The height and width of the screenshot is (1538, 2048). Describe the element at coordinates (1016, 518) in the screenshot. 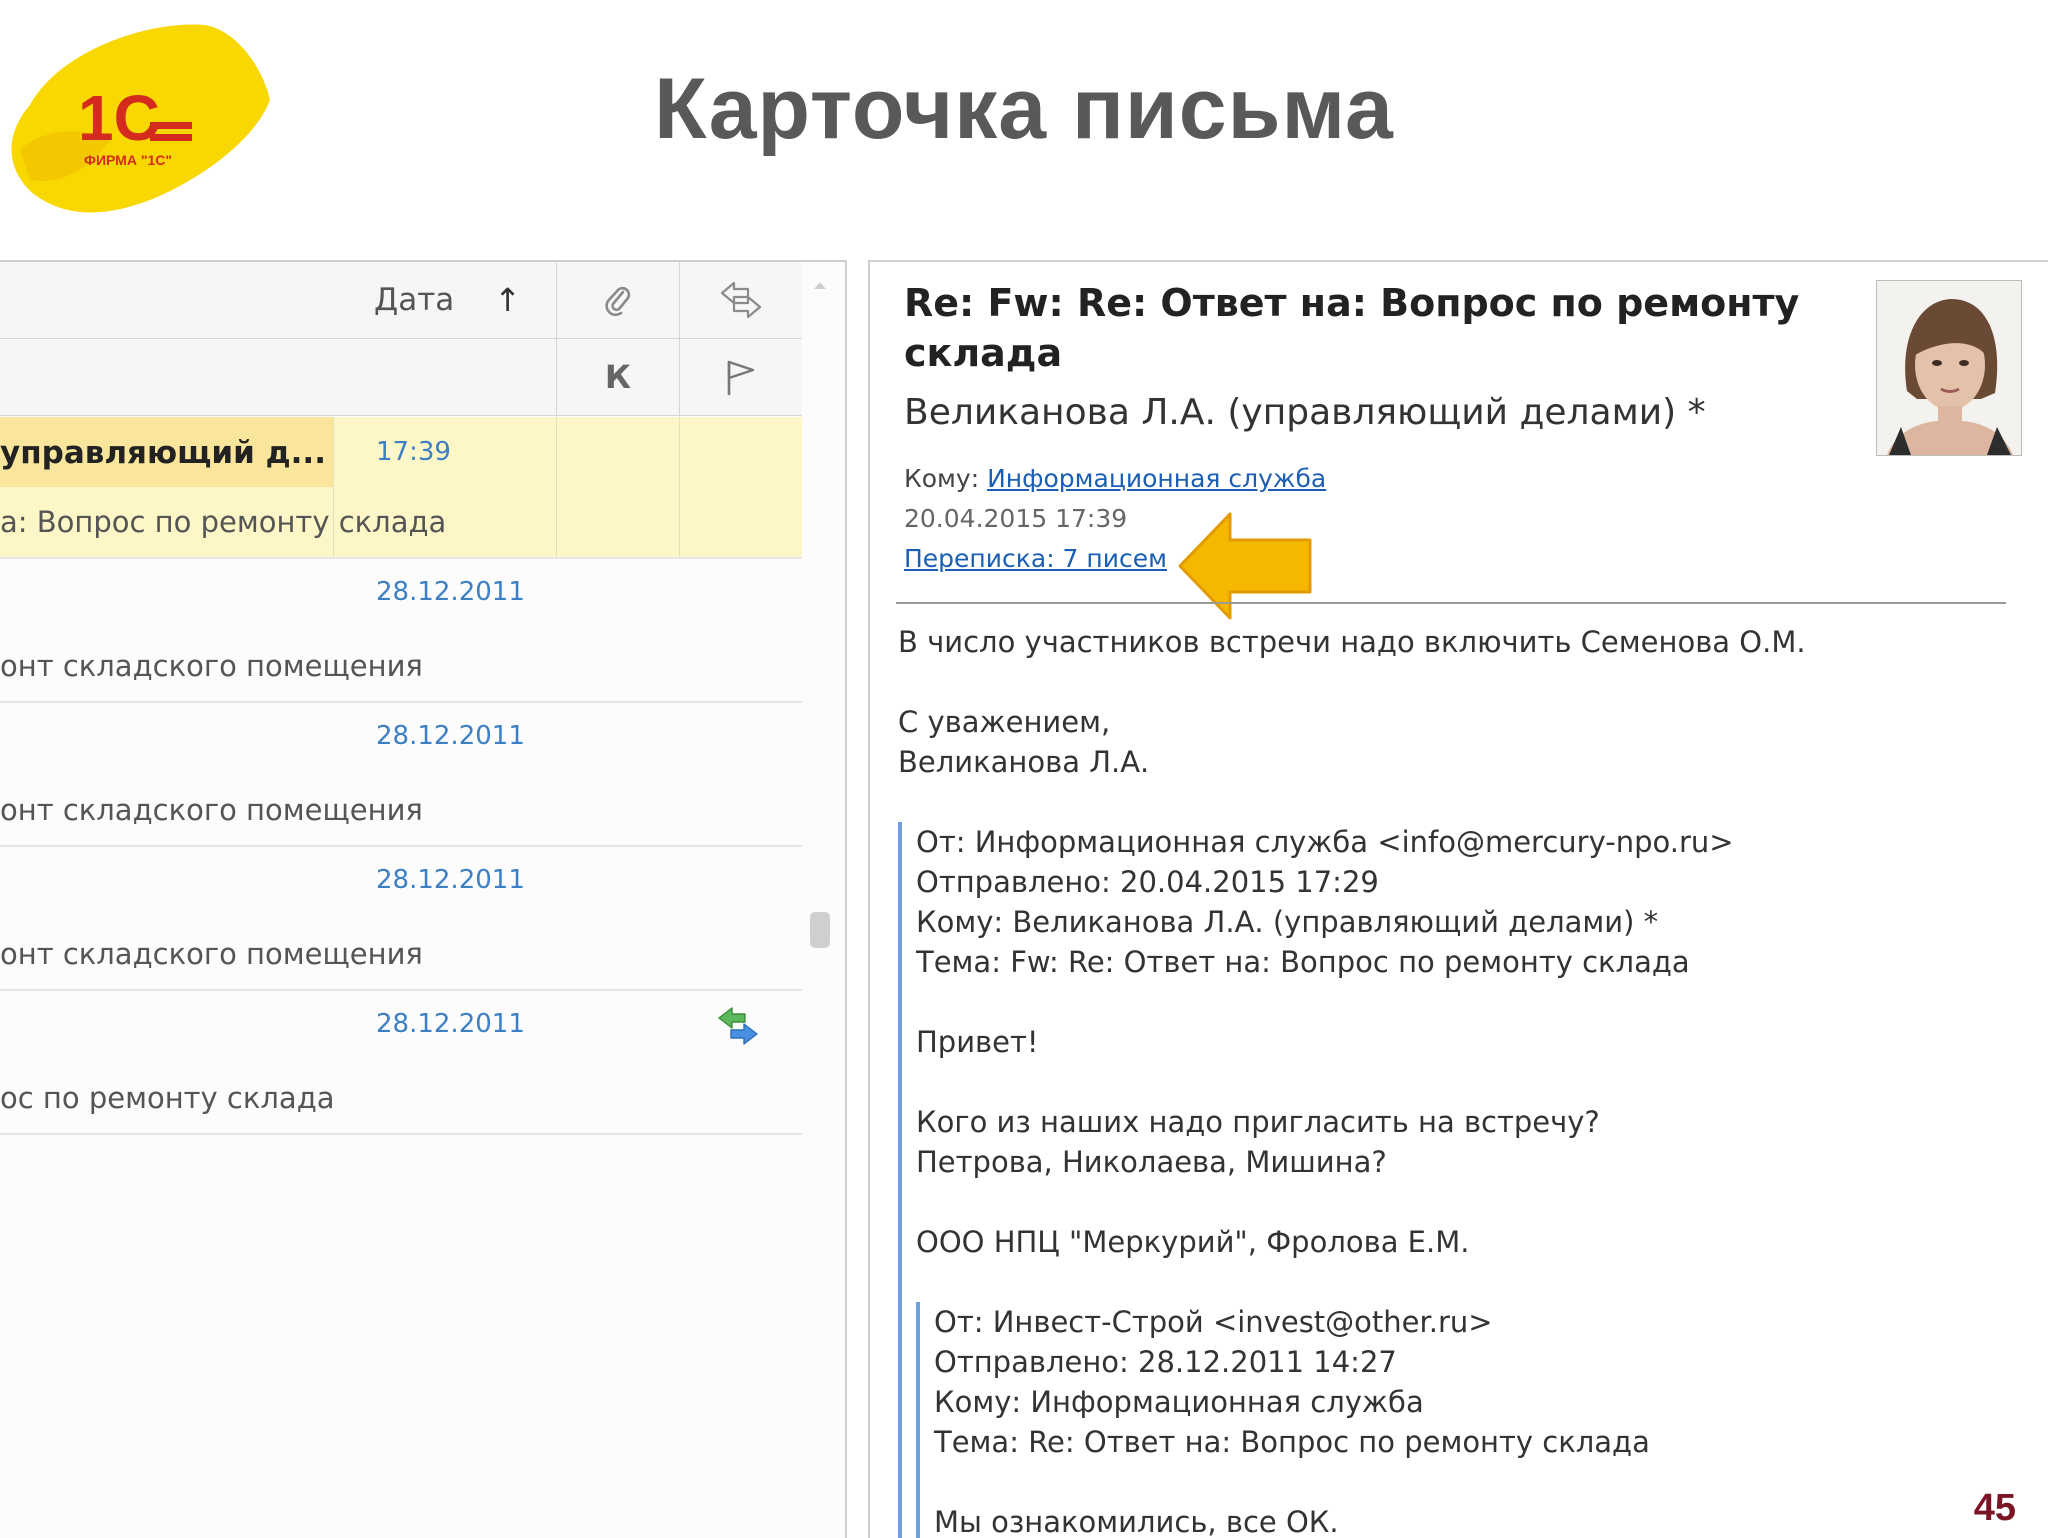

I see `message-date: 20.04.2015 17:39` at that location.